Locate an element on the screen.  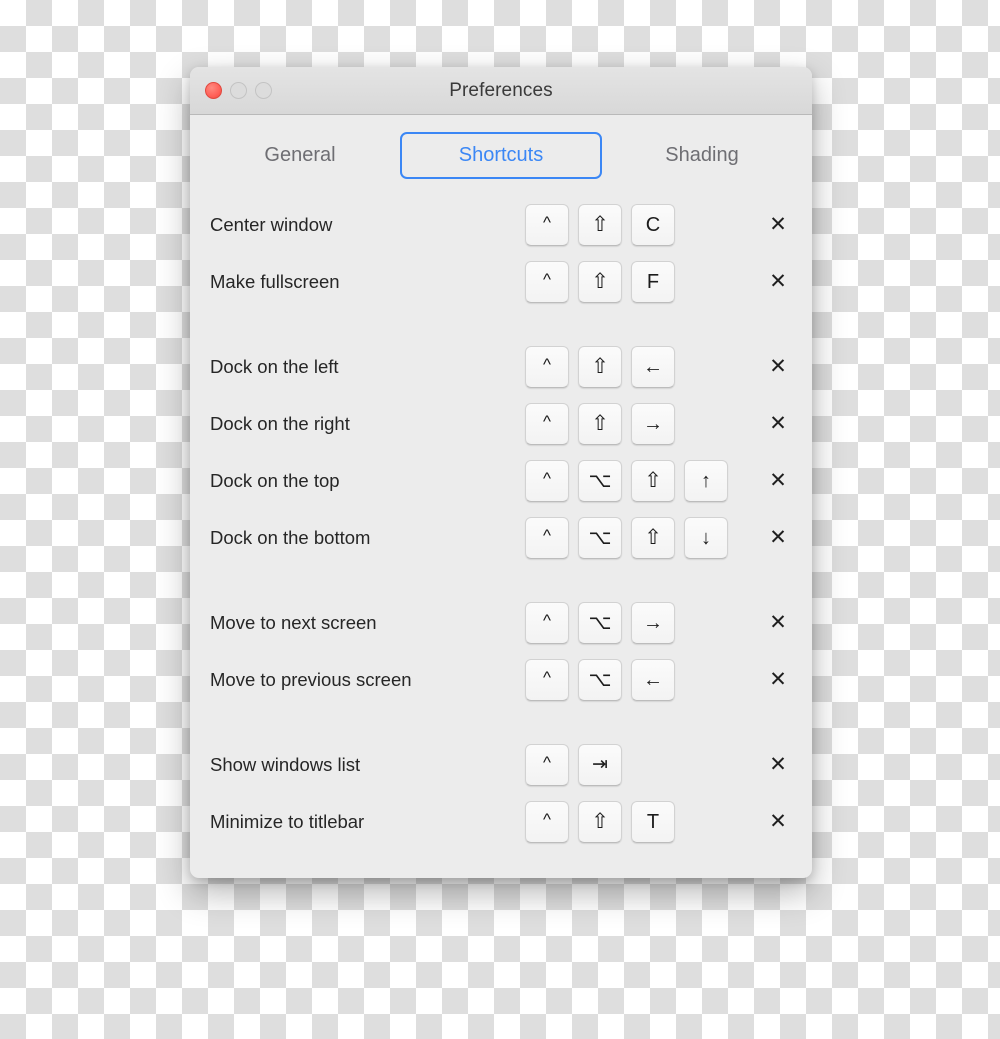
shortcut-keys: ^ ⇥ is located at coordinates (573, 764).